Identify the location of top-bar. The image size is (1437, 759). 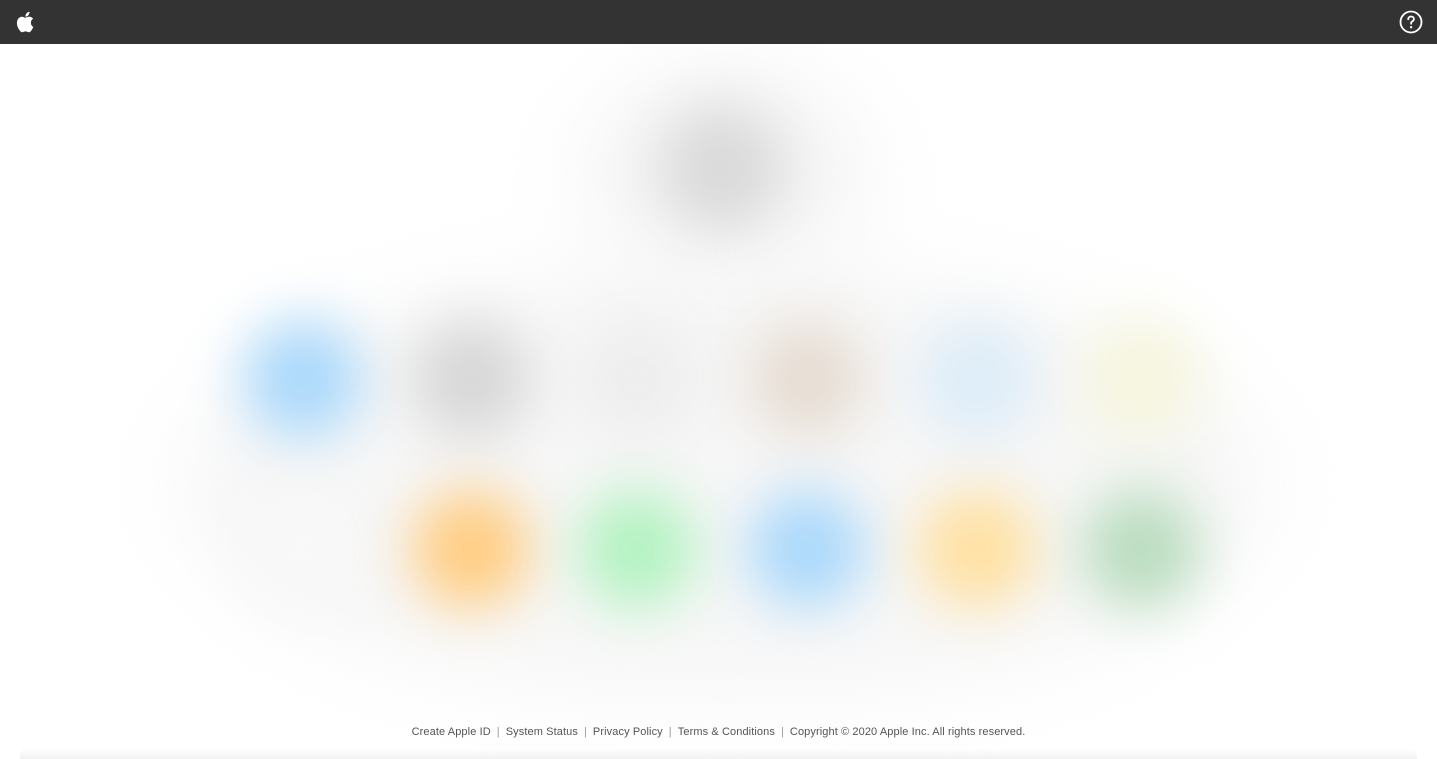
(718, 22).